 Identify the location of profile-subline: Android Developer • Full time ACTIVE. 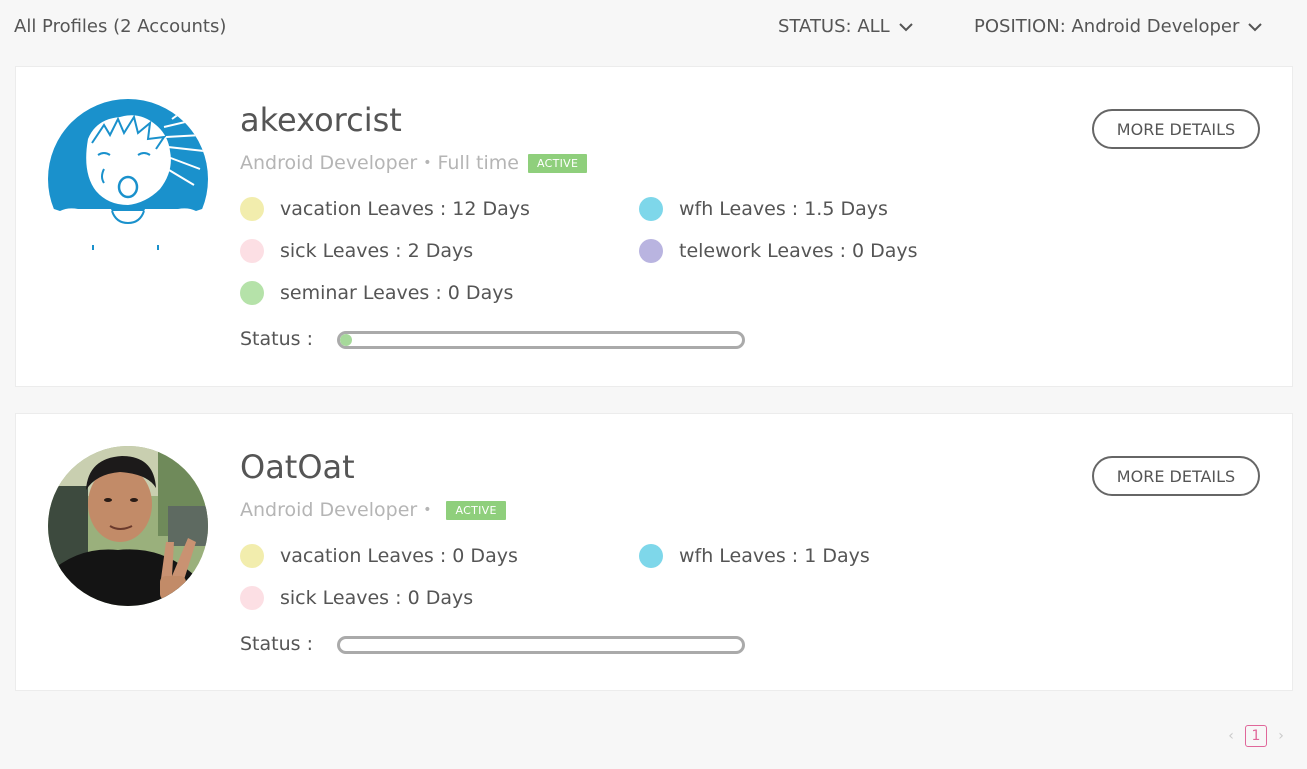
(414, 163).